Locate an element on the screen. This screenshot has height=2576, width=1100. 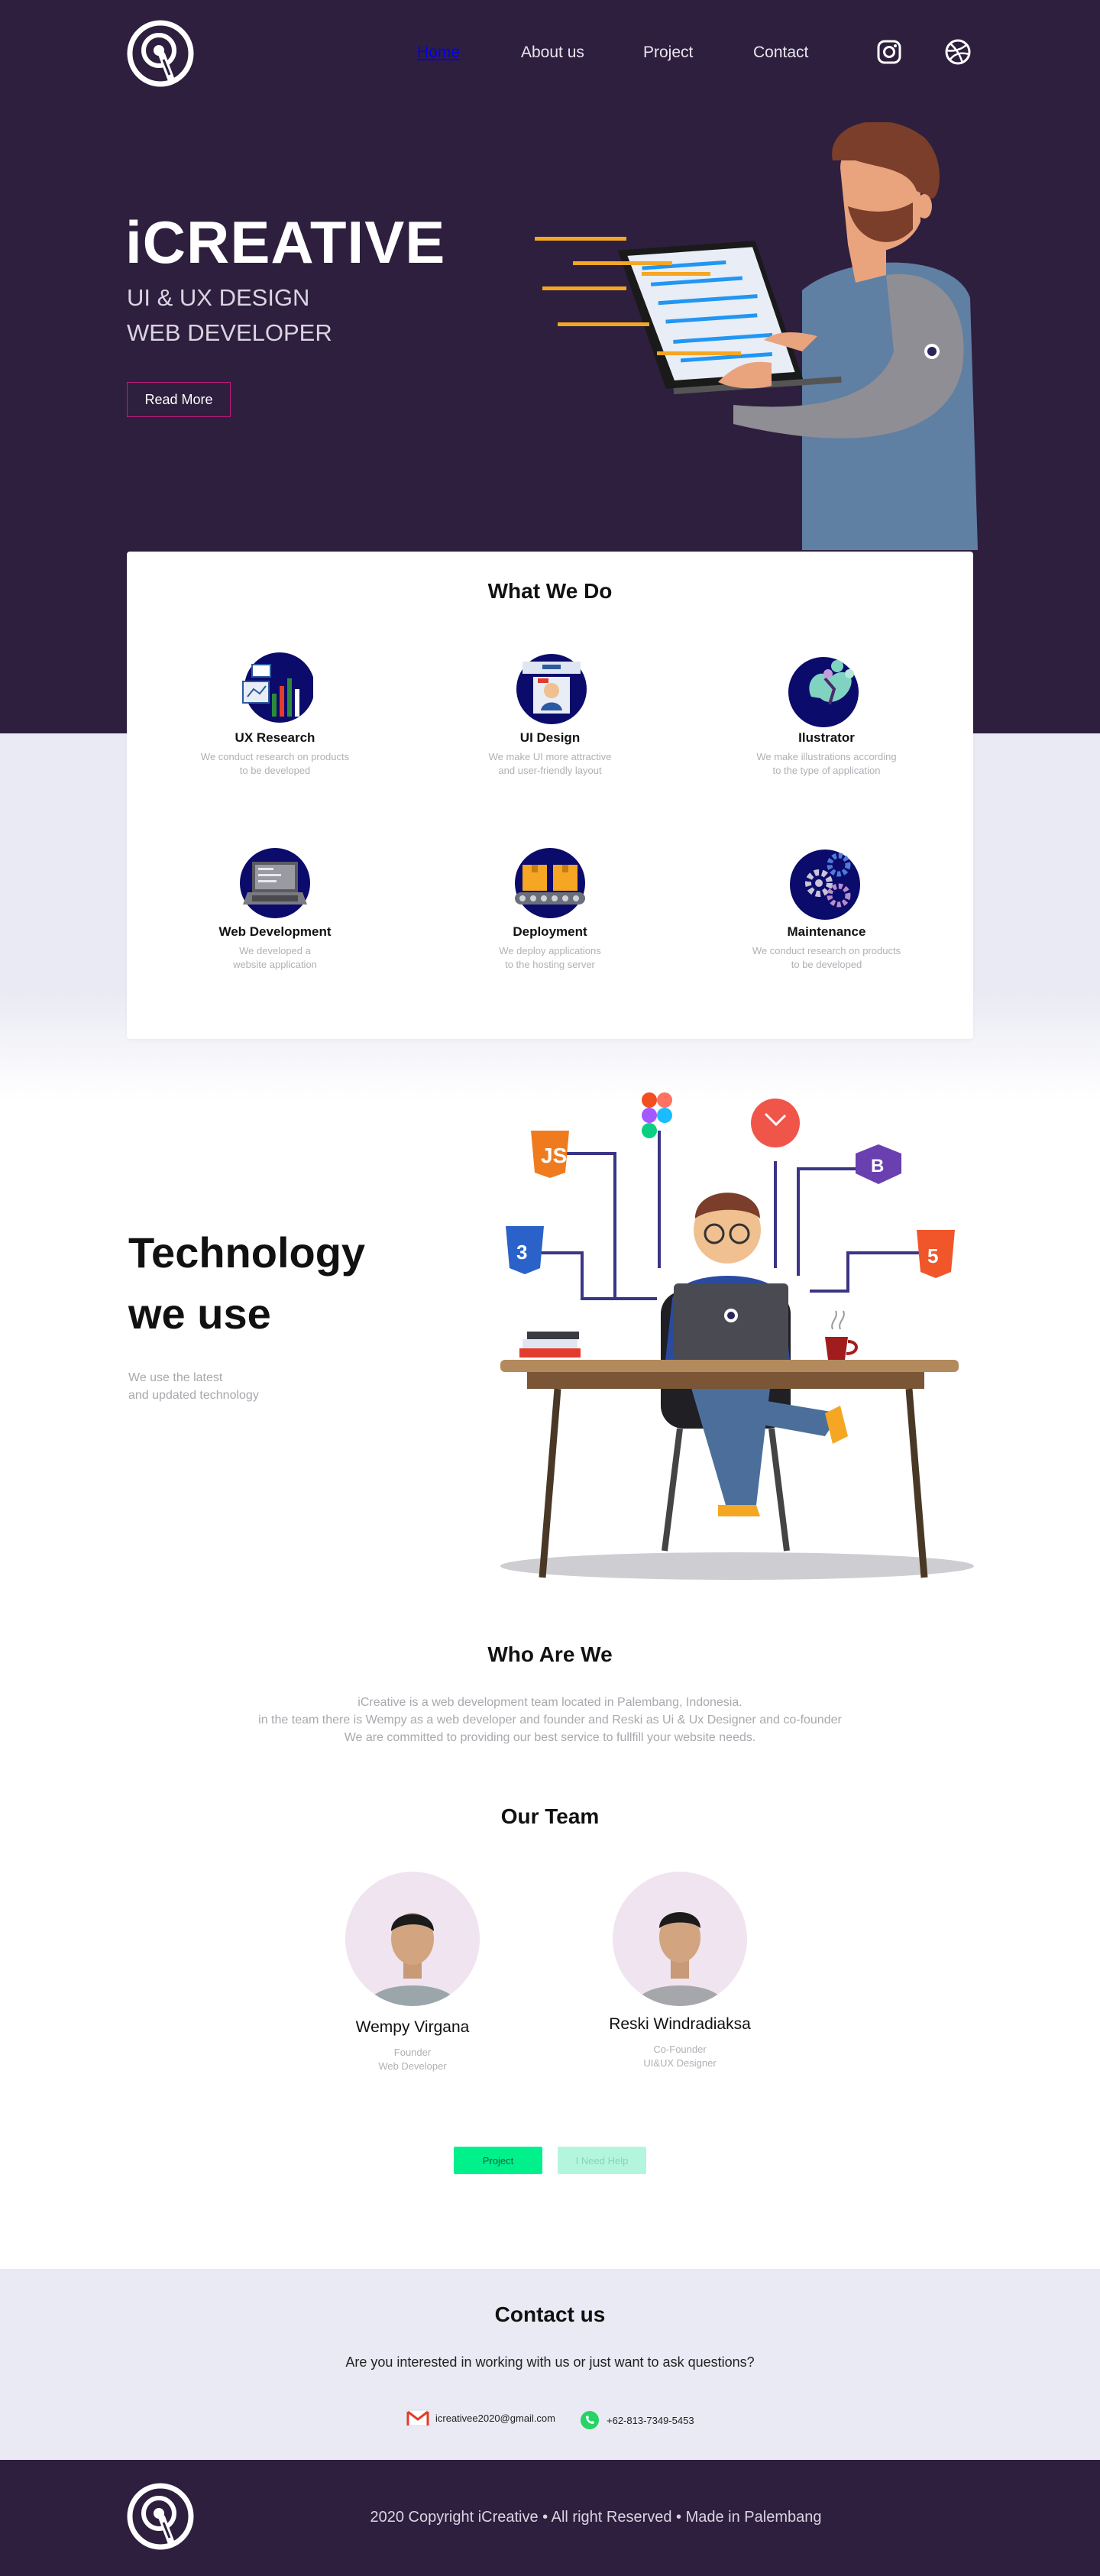
read-more-button: Read More is located at coordinates (179, 399).